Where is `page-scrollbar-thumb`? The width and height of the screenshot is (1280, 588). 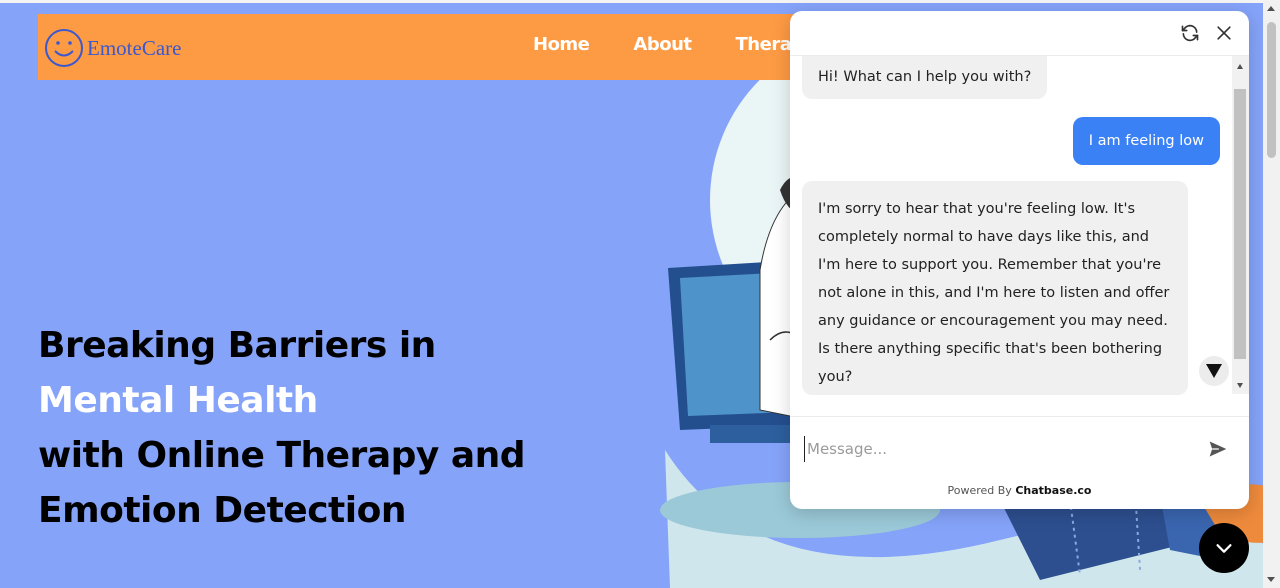
page-scrollbar-thumb is located at coordinates (1271, 90).